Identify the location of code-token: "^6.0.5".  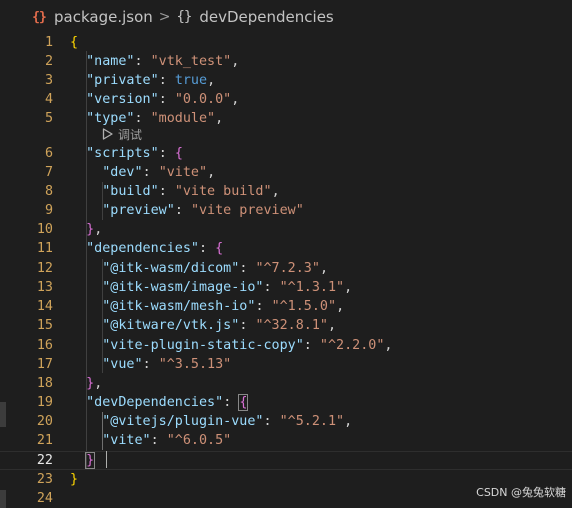
(199, 440).